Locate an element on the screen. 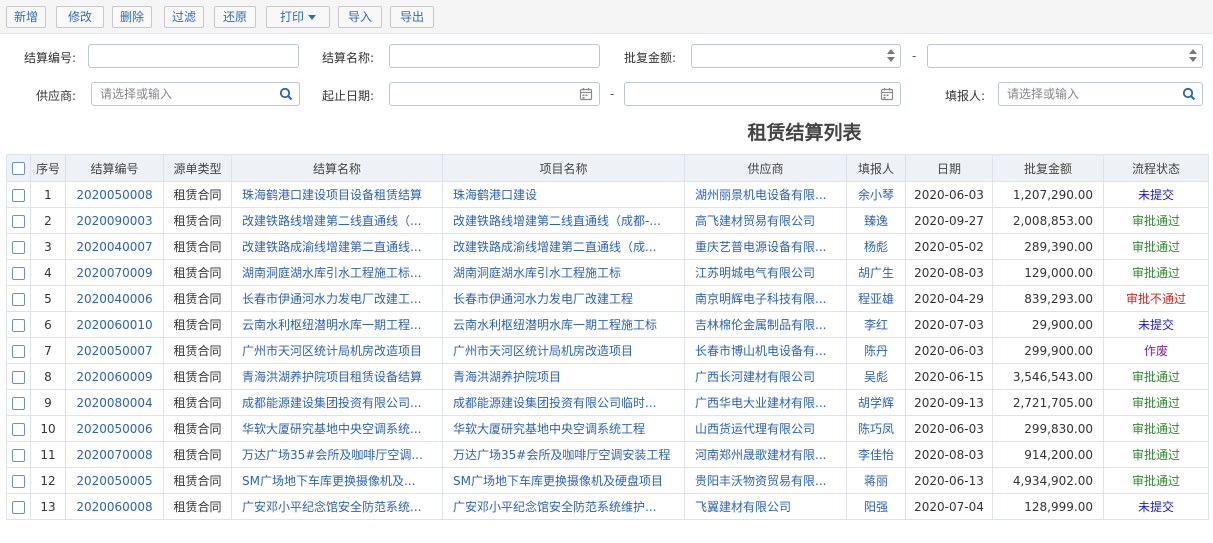 This screenshot has width=1213, height=543. supplier-link: 江苏明城电气有限公司 is located at coordinates (765, 272).